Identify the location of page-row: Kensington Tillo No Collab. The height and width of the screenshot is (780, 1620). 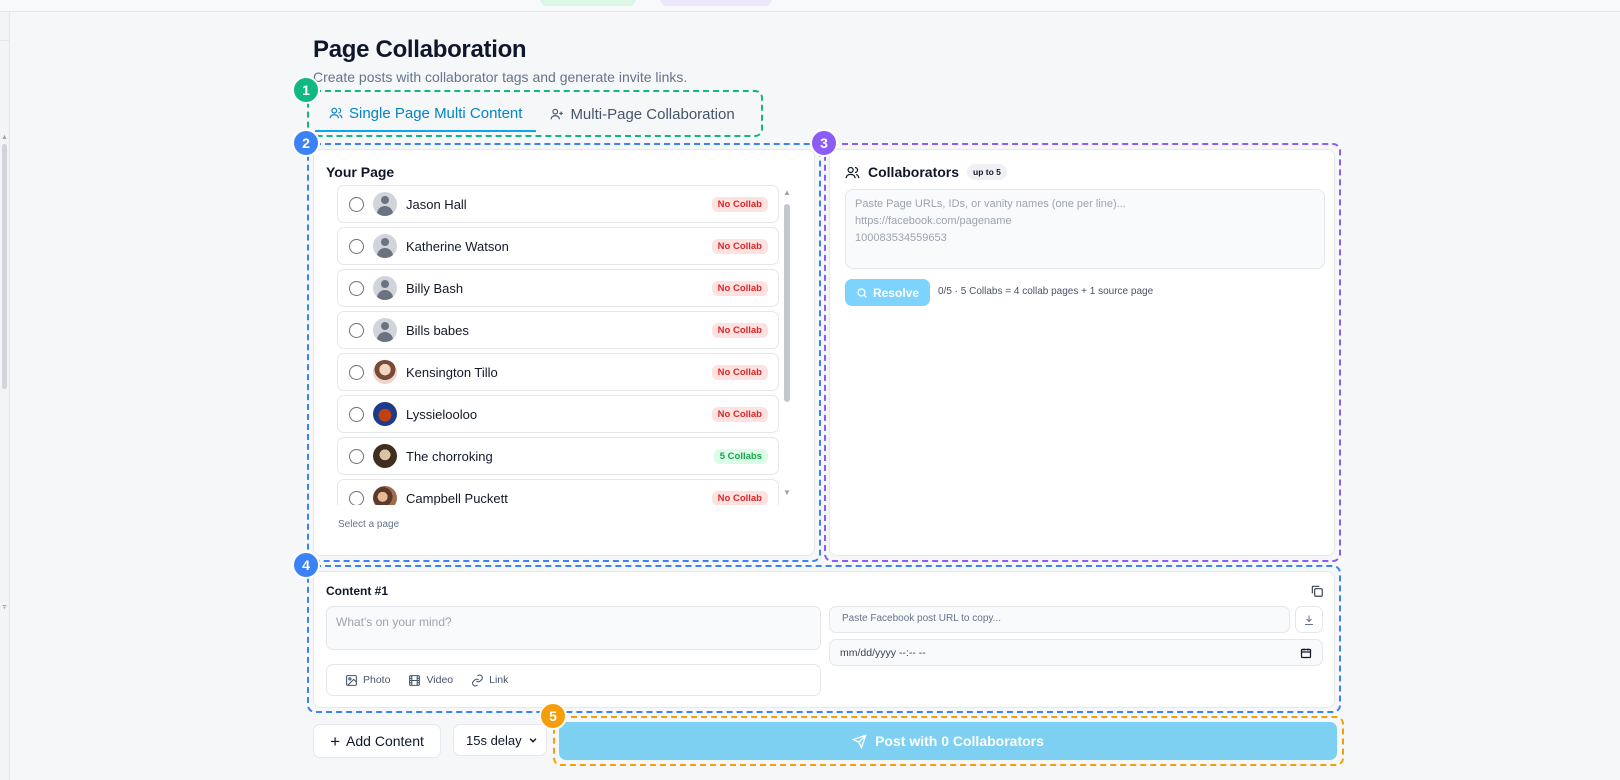
(558, 372).